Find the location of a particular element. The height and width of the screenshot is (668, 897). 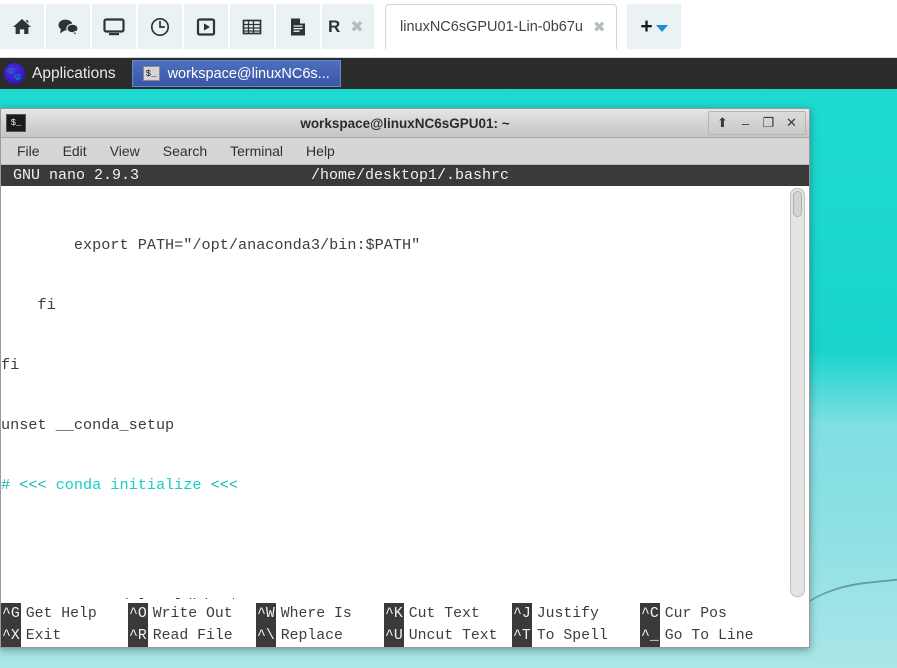

terminal-app-icon: $_ is located at coordinates (16, 123).